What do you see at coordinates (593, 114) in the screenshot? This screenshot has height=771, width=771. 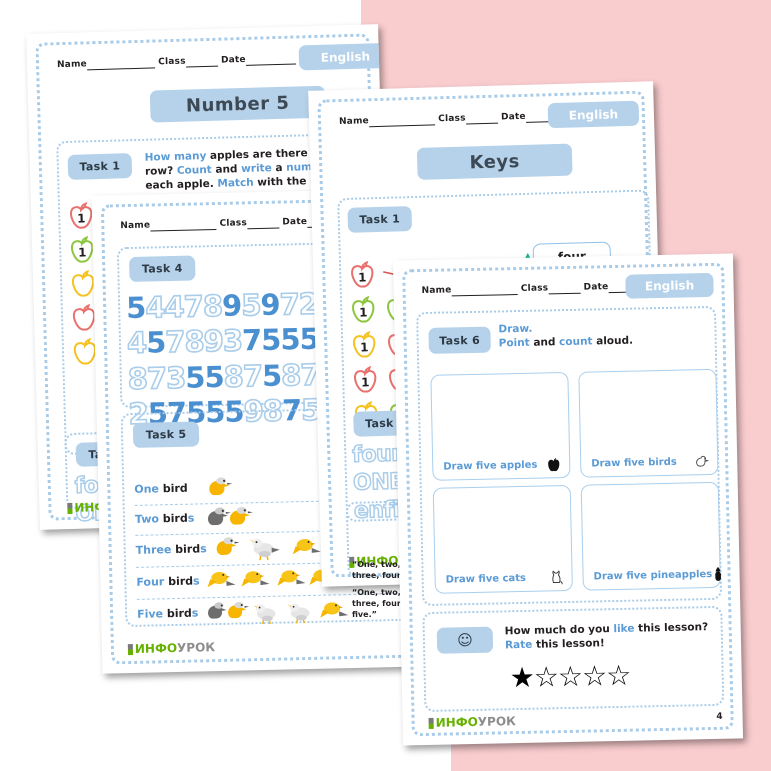 I see `page3-subject-badge: English` at bounding box center [593, 114].